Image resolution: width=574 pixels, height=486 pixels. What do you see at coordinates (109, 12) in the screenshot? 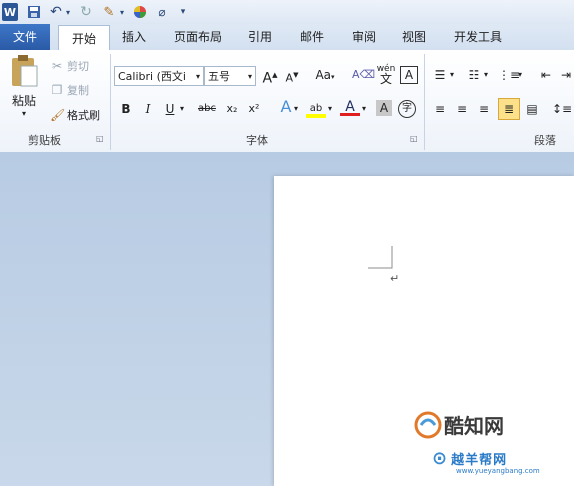
I see `format-painter-icon: ✎` at bounding box center [109, 12].